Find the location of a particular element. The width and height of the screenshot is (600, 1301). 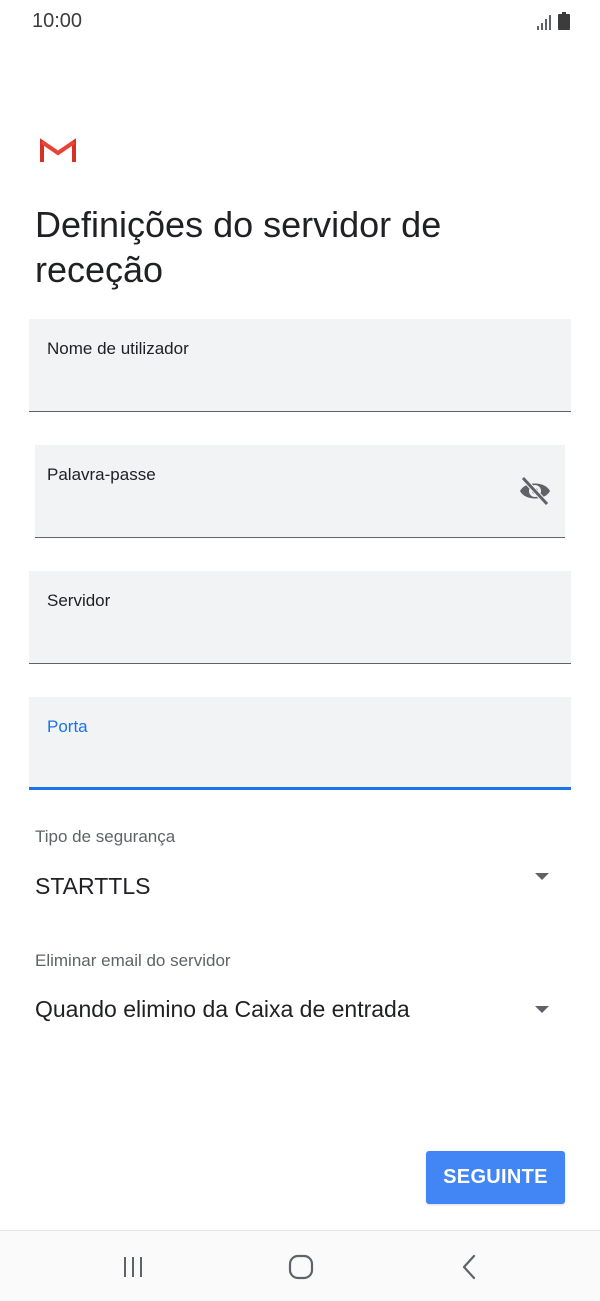

eye-off-icon is located at coordinates (535, 491).